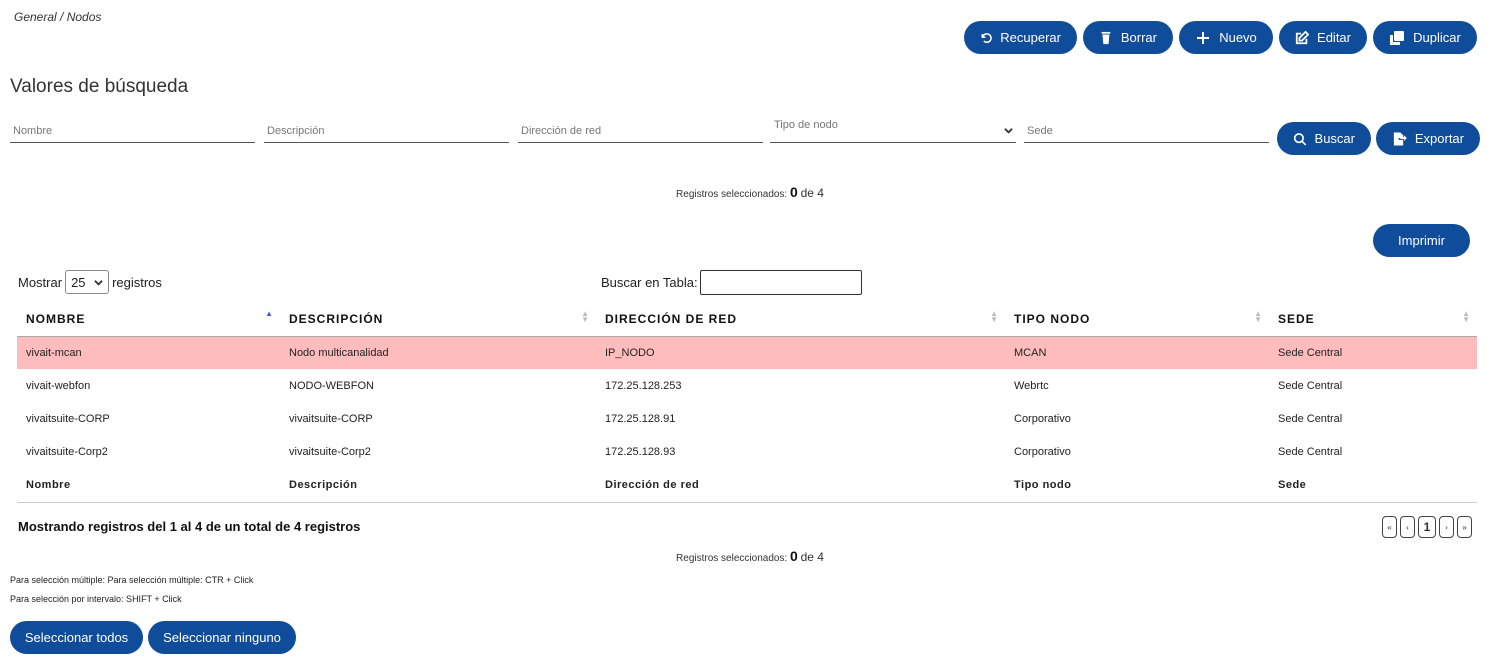 The image size is (1500, 662). What do you see at coordinates (222, 637) in the screenshot?
I see `select-none-button: Seleccionar ninguno` at bounding box center [222, 637].